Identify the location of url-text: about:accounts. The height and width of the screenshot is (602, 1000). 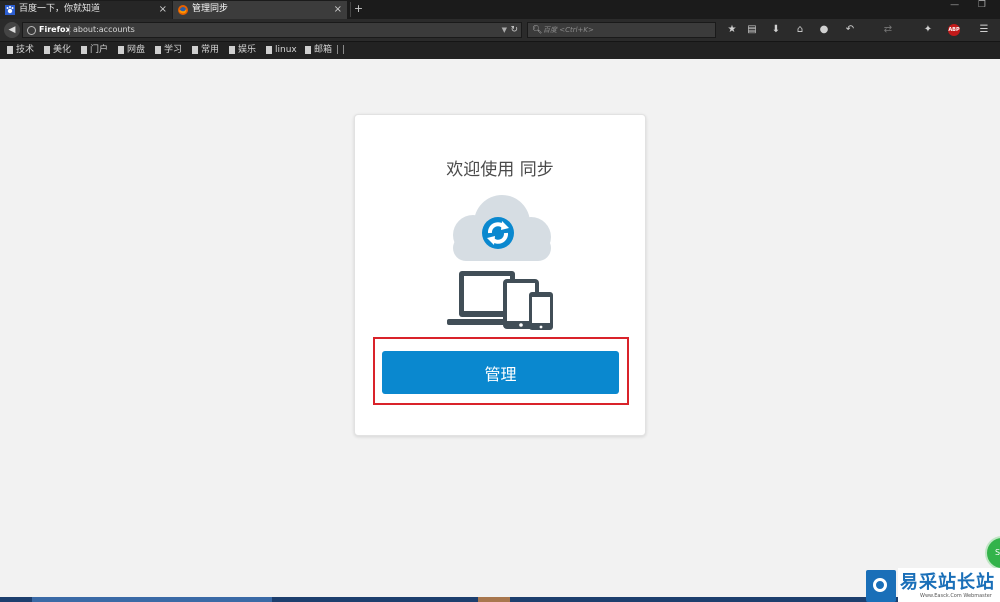
(104, 30).